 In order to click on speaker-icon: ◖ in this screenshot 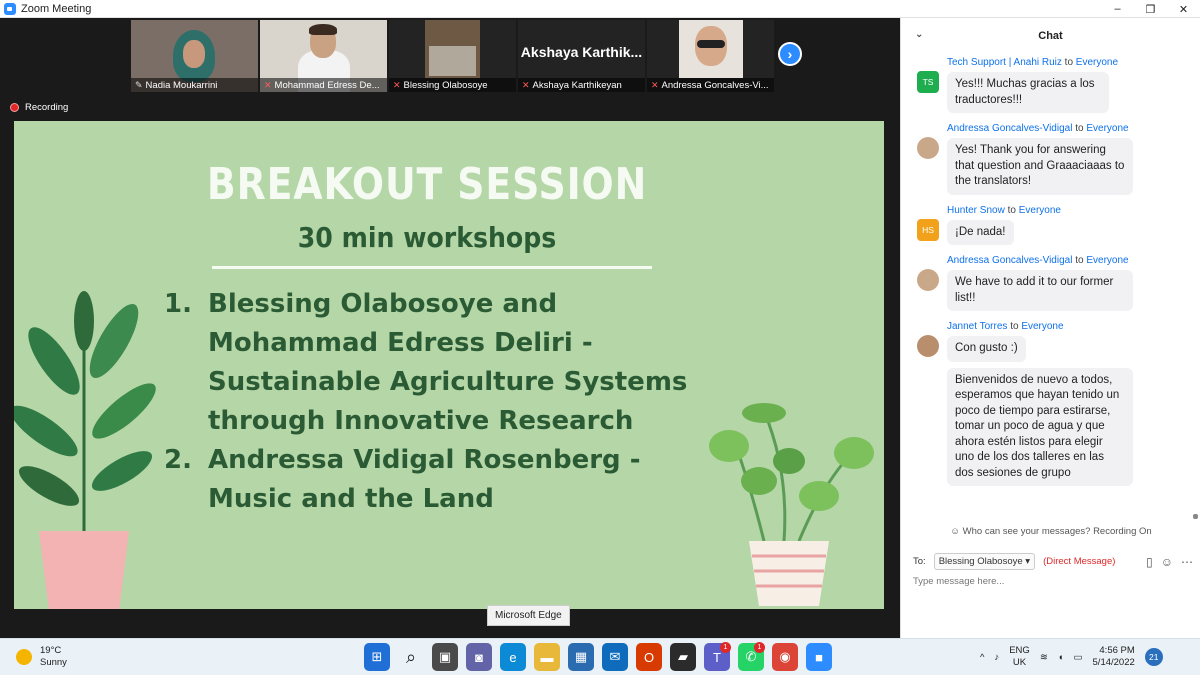, I will do `click(1061, 657)`.